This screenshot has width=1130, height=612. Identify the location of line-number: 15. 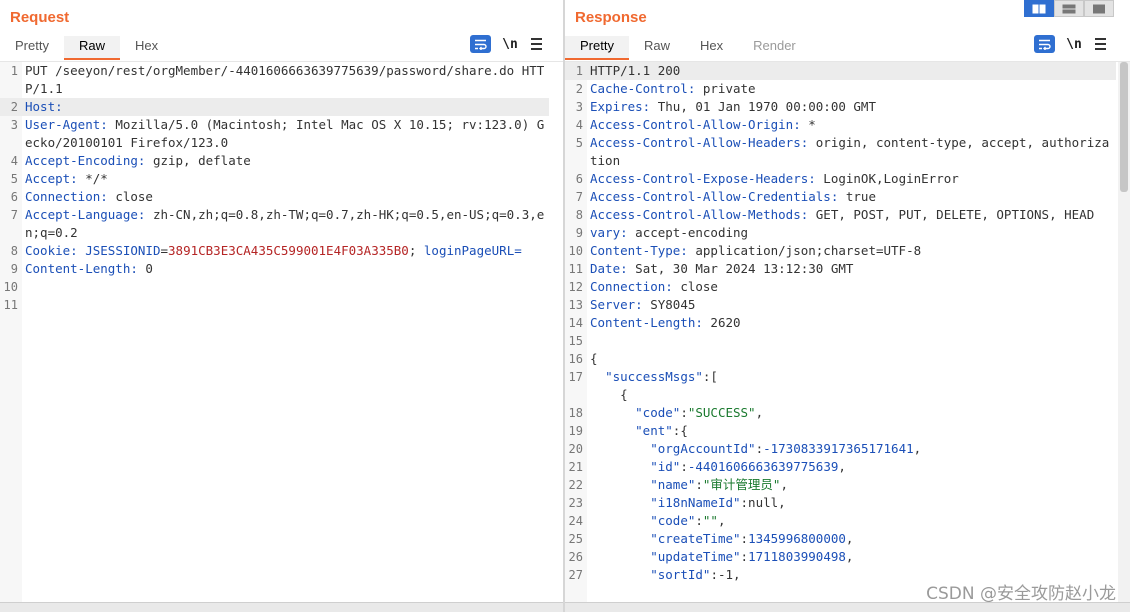
(575, 341).